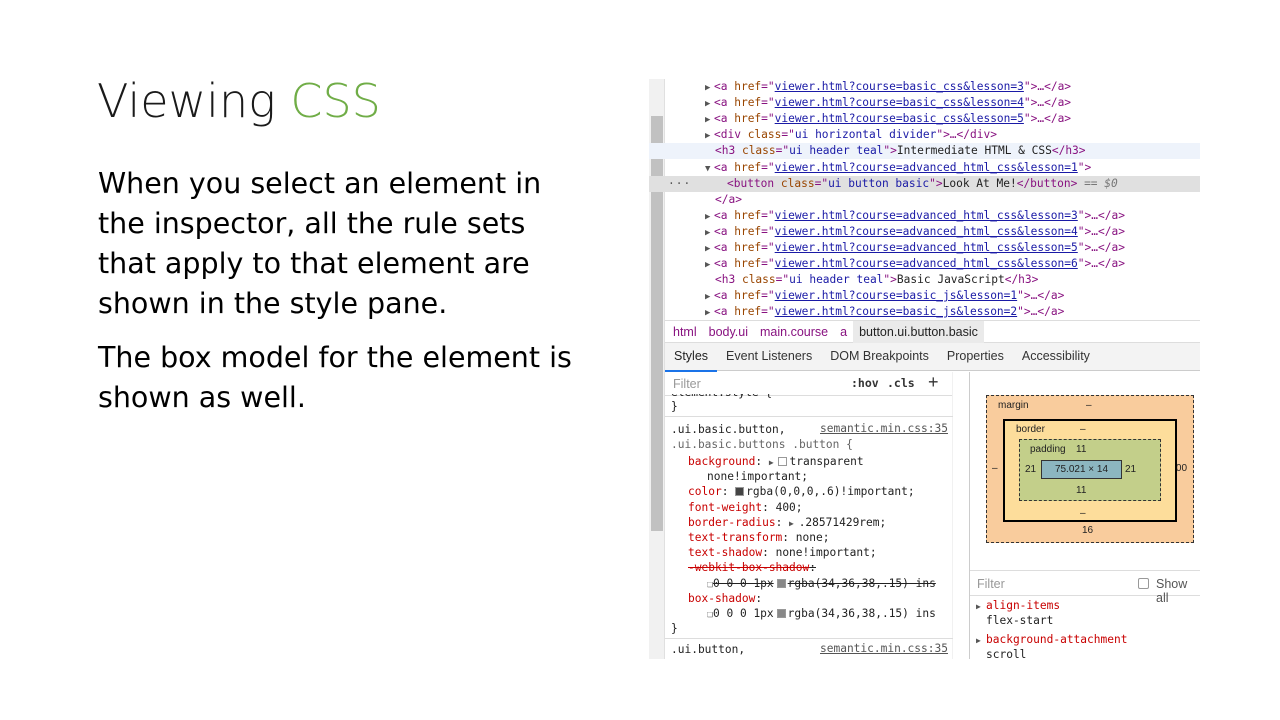 The height and width of the screenshot is (720, 1280). What do you see at coordinates (1085, 587) in the screenshot?
I see `computed-filter-row: Filter Show all` at bounding box center [1085, 587].